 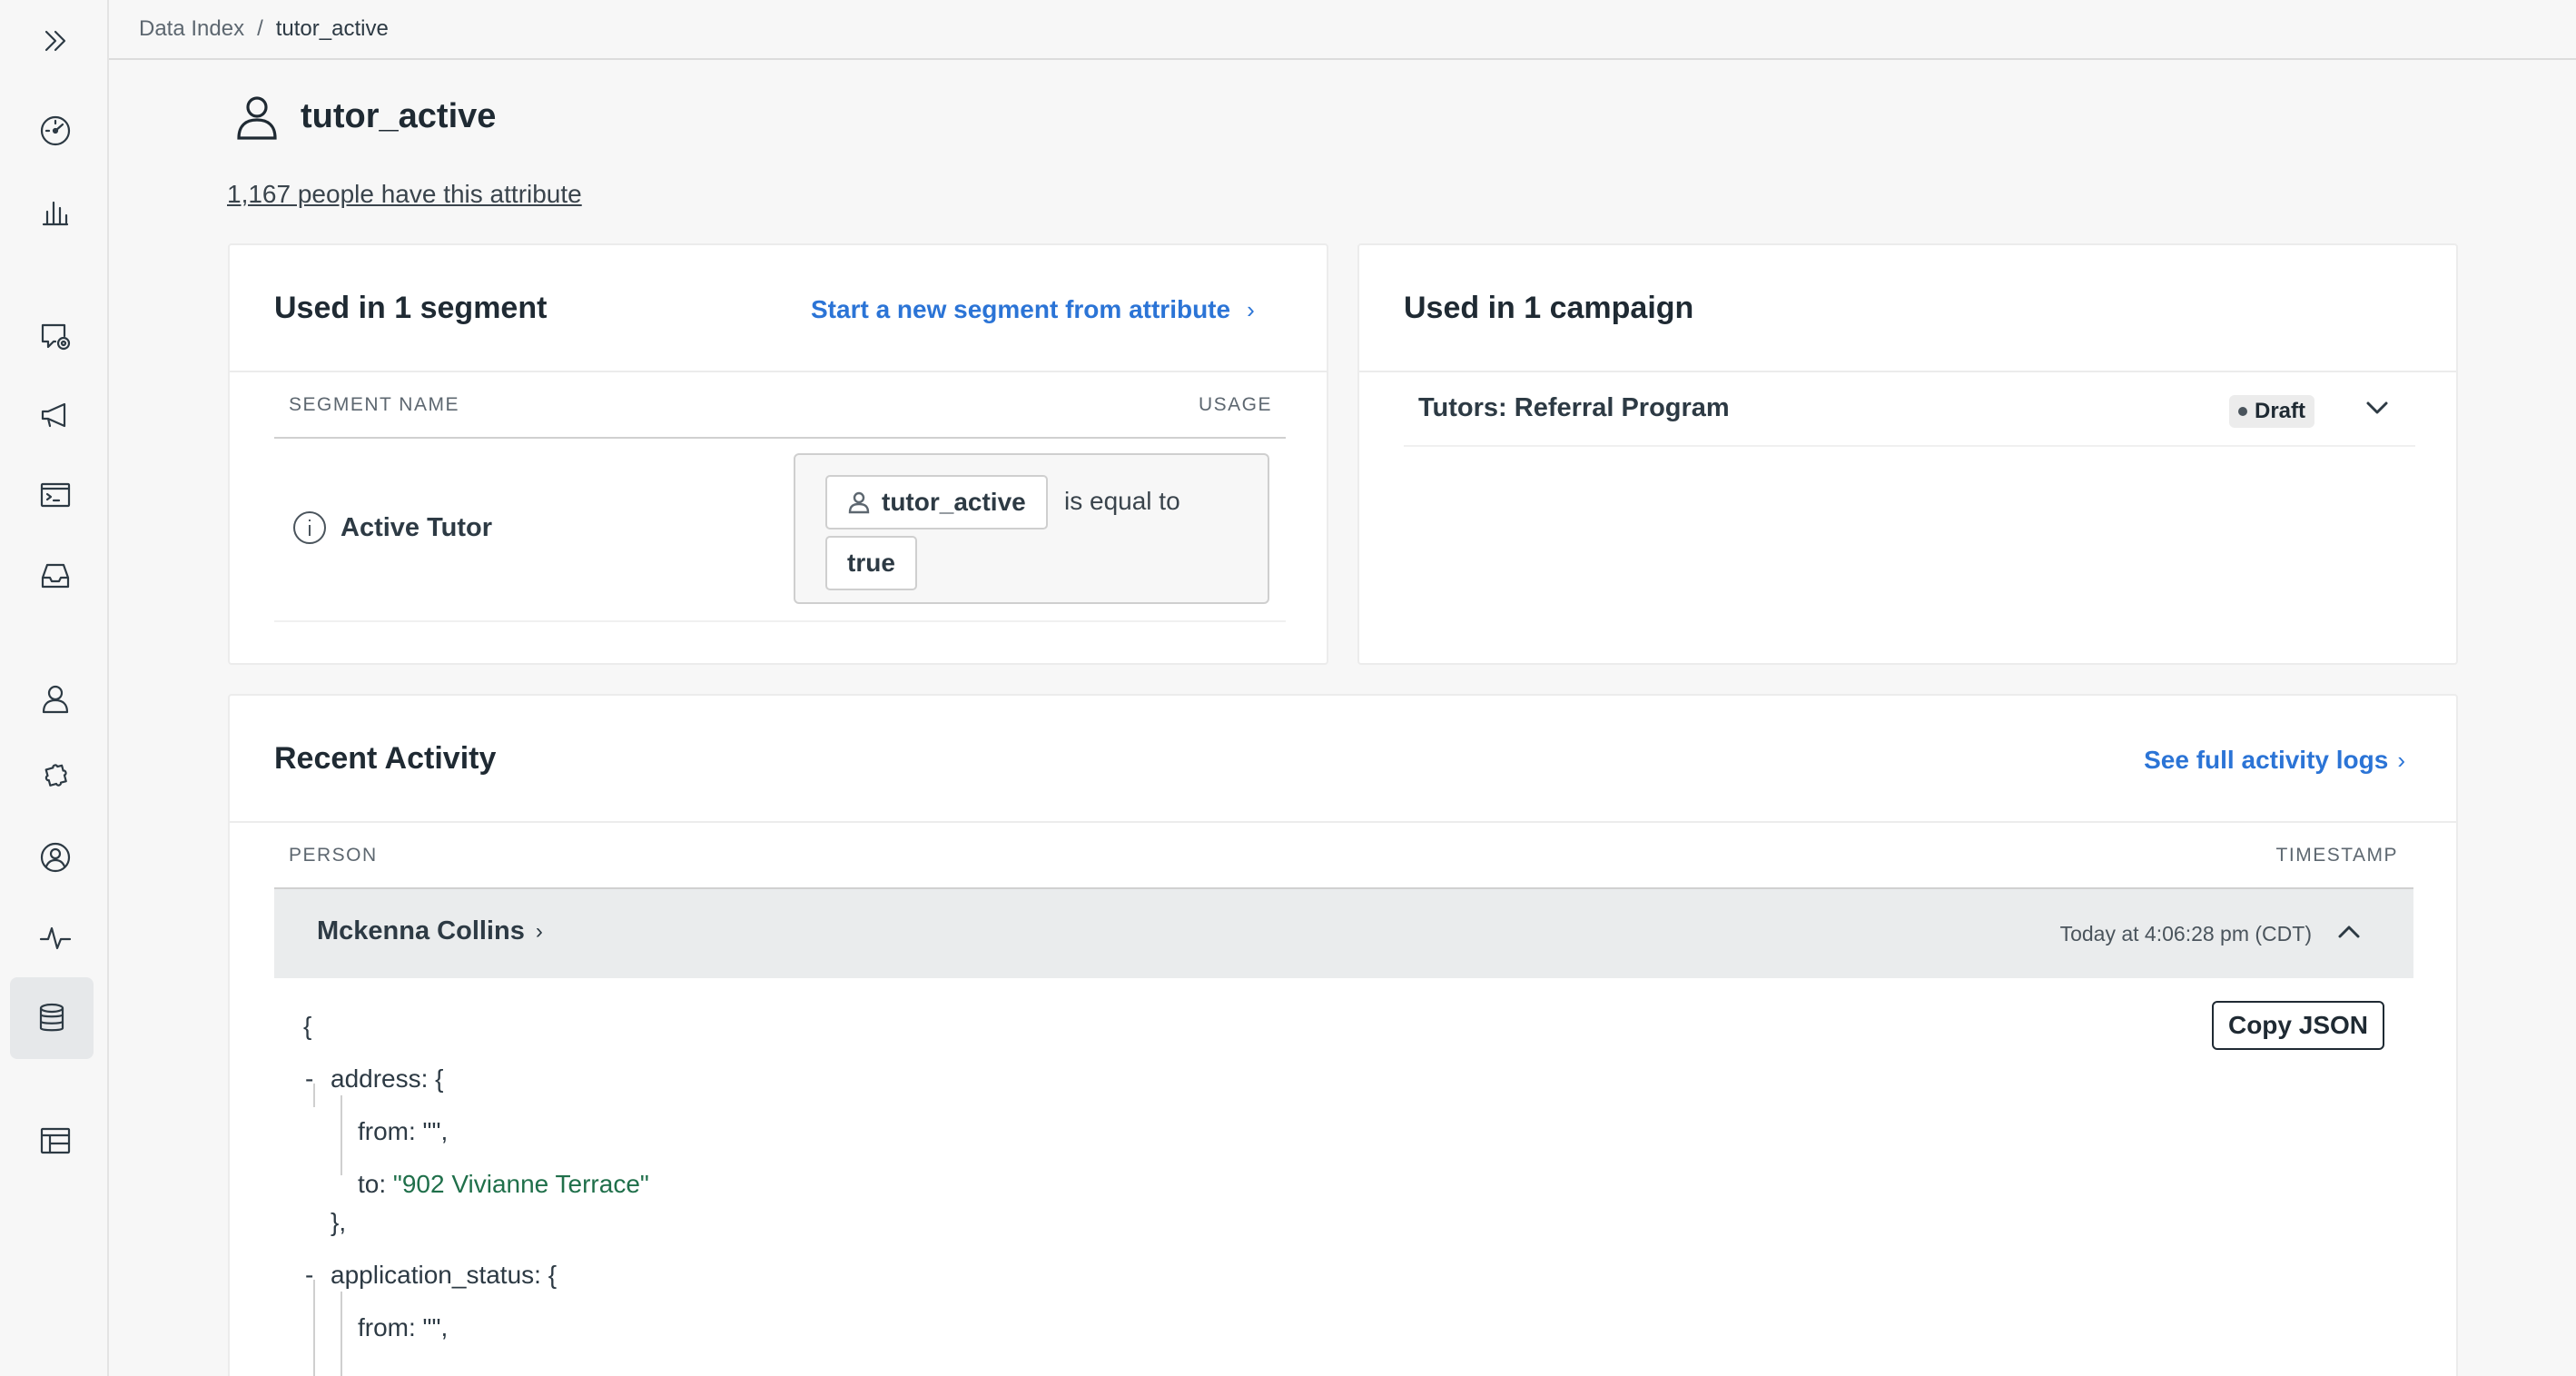 I want to click on col-person: PERSON, so click(x=333, y=855).